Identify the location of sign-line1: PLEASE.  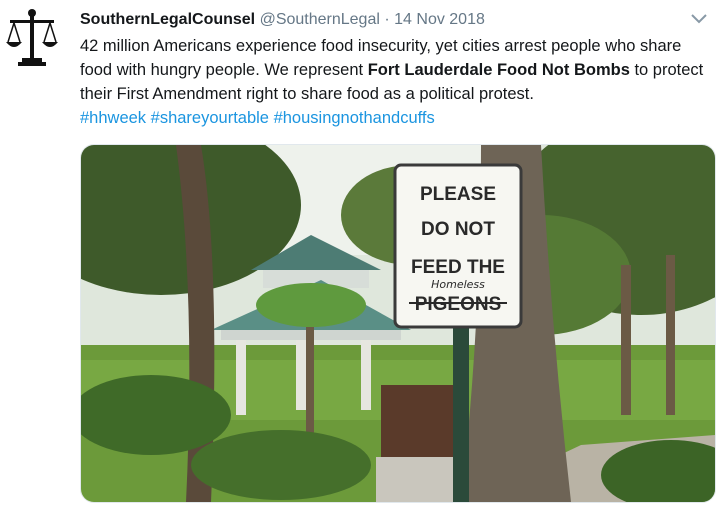
(458, 194).